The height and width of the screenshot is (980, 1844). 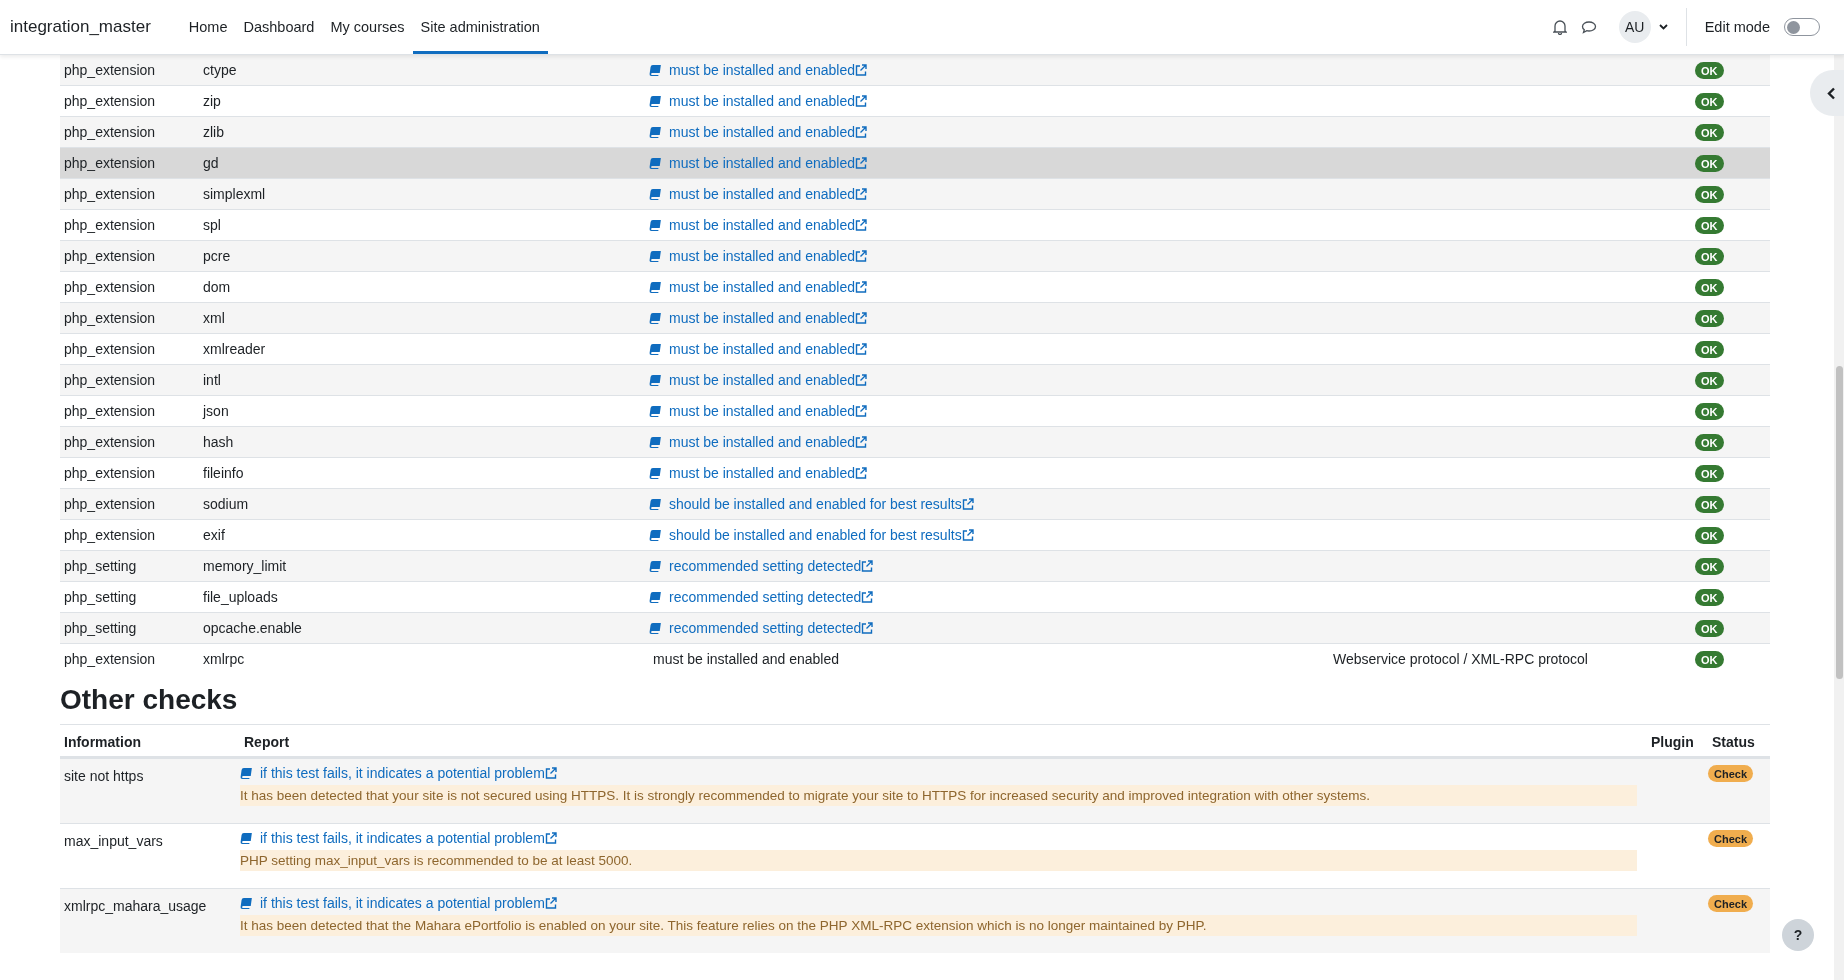 I want to click on warning-message: PHP setting max_input_vars is recommended to be at least 5000., so click(x=938, y=860).